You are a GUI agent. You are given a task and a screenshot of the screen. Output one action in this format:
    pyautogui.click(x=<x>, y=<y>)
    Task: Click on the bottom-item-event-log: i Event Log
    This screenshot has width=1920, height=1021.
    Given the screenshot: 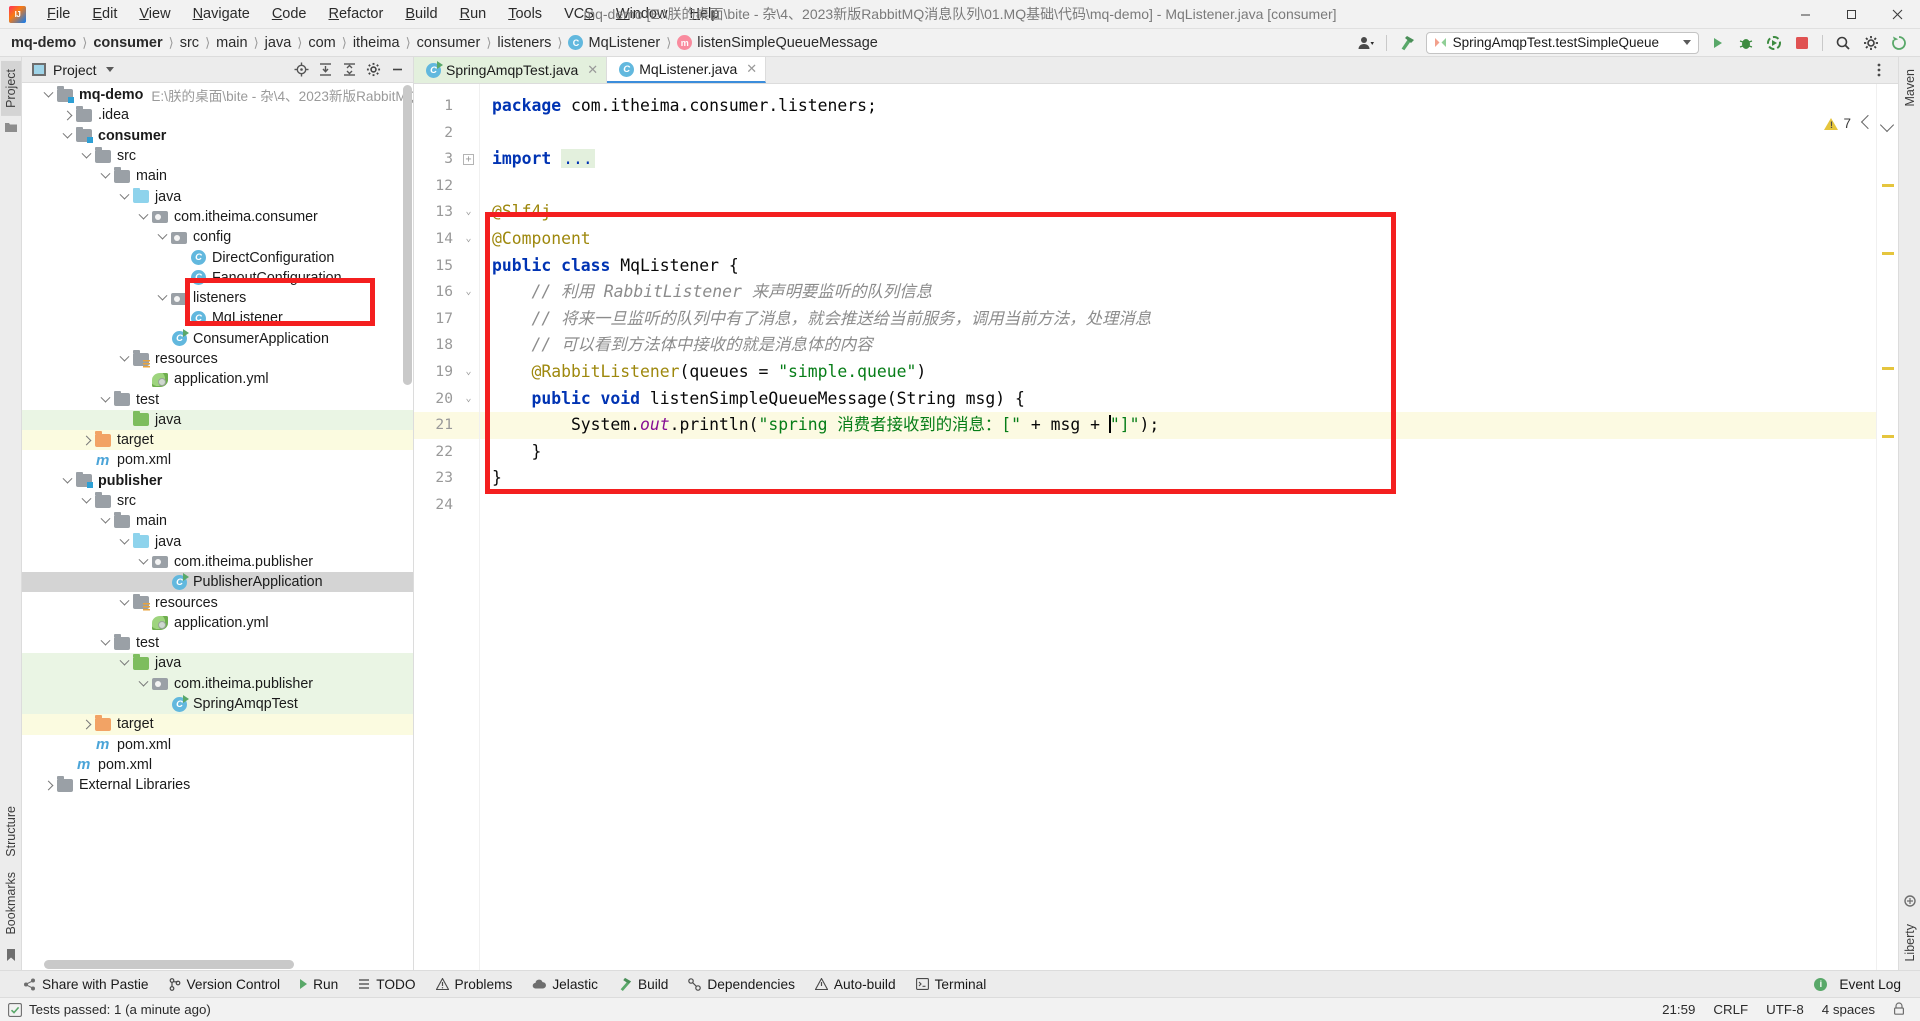 What is the action you would take?
    pyautogui.click(x=1857, y=984)
    